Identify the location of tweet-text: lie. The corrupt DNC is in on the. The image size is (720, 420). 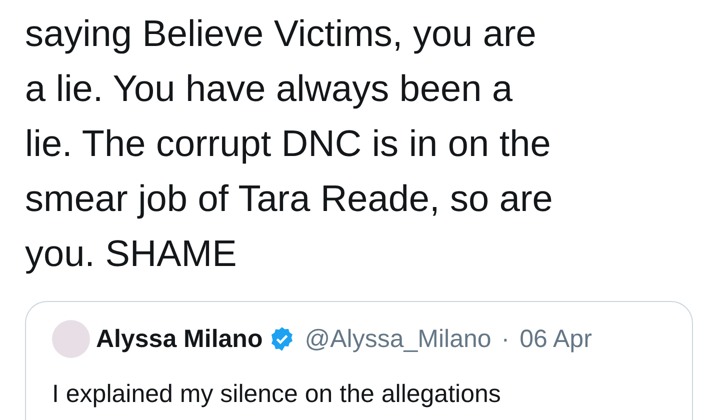
(288, 144).